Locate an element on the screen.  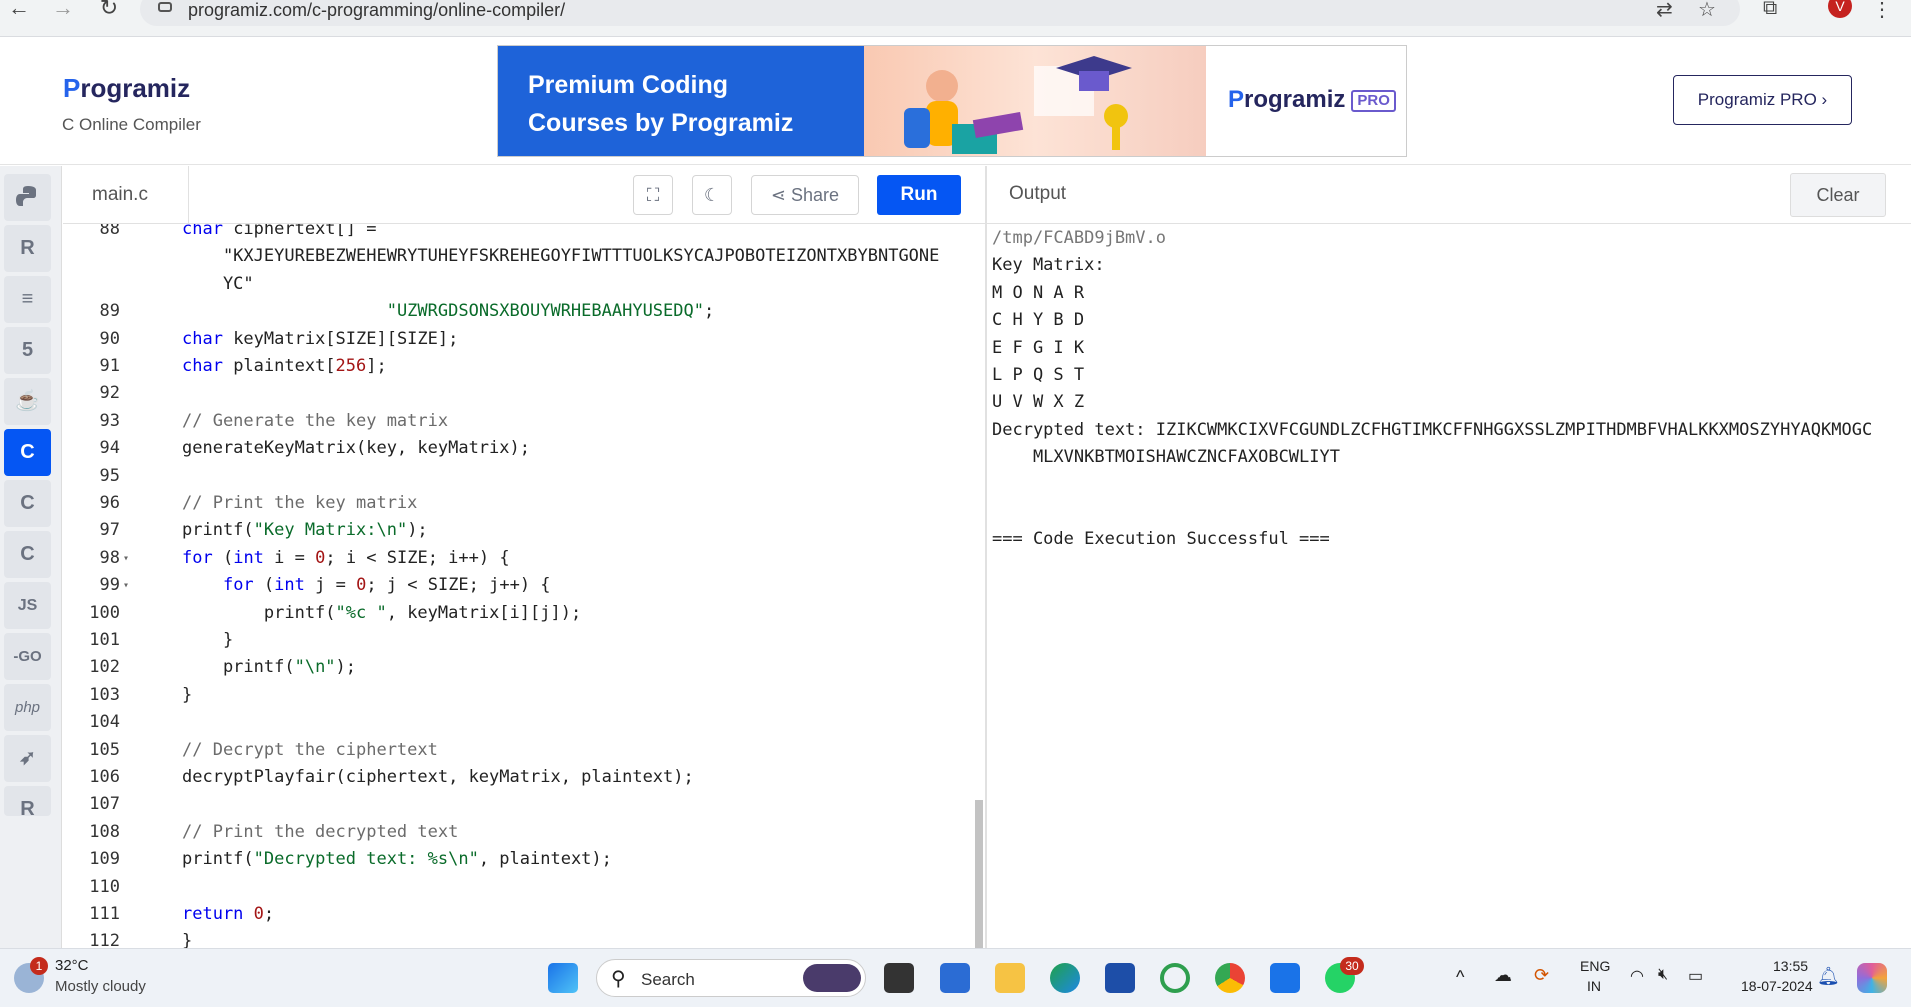
reload-icon: ↻ is located at coordinates (109, 10).